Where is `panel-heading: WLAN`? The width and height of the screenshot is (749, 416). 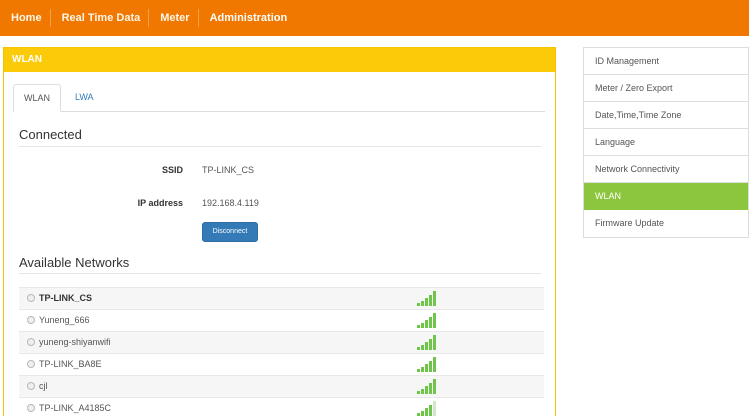
panel-heading: WLAN is located at coordinates (279, 60).